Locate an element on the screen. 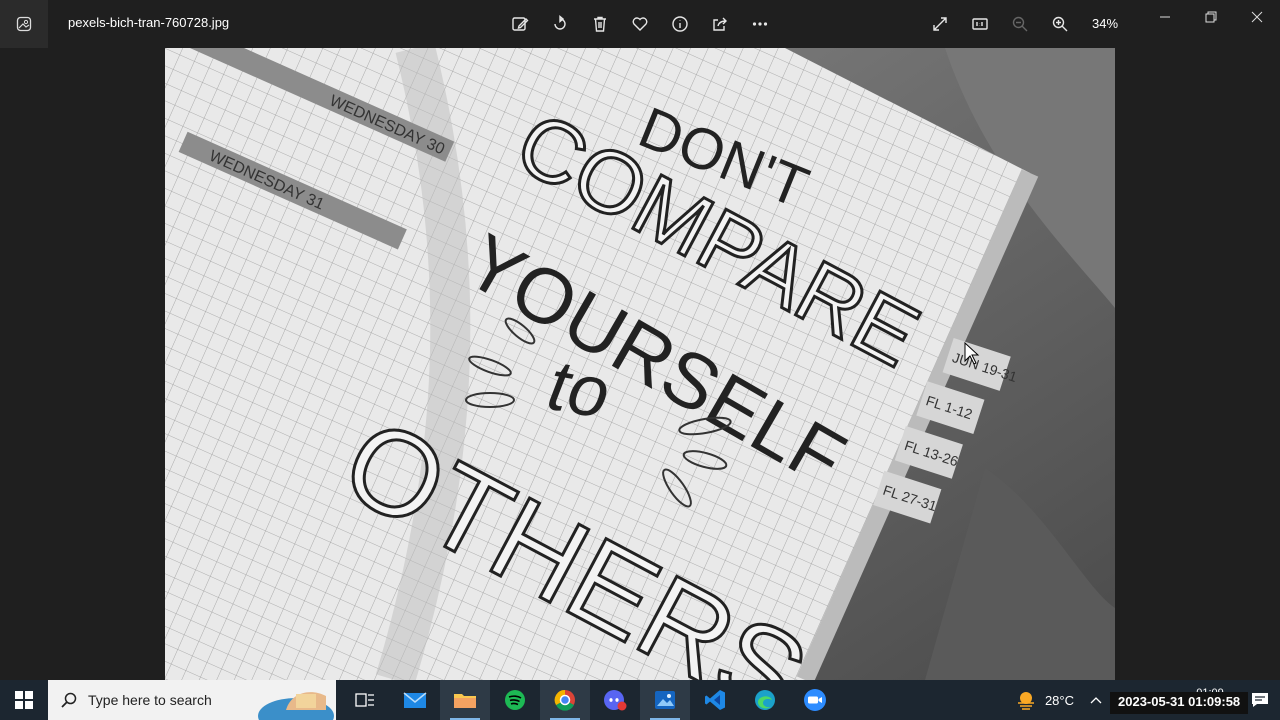 The image size is (1280, 720). title-bar: pexels-bich-tran-760728.jpg 34% is located at coordinates (640, 24).